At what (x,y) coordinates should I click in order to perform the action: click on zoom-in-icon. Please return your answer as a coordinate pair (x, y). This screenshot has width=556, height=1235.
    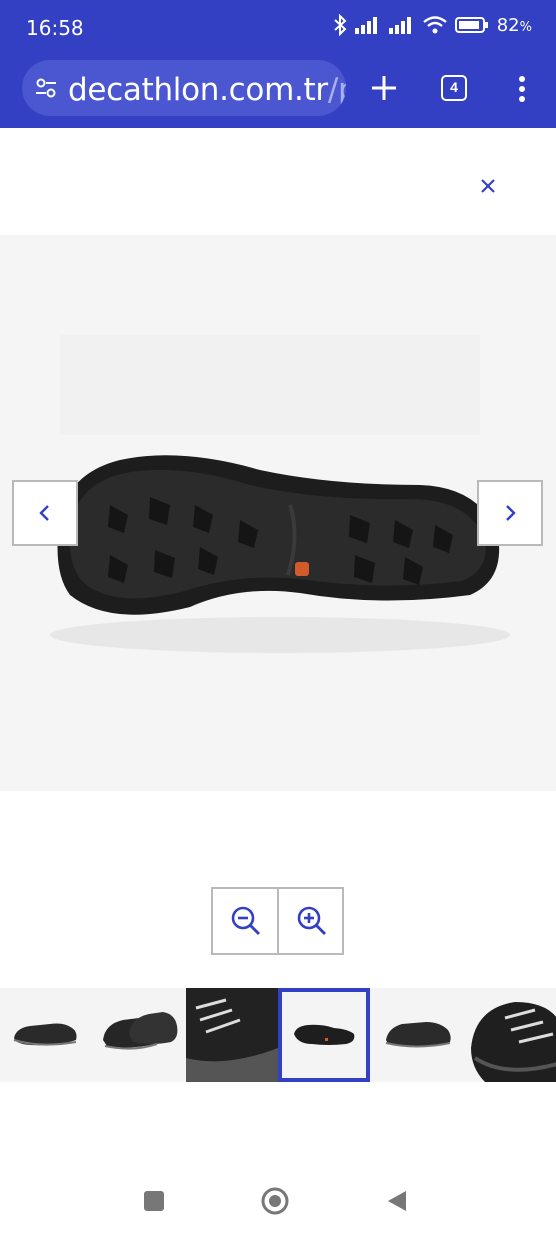
    Looking at the image, I should click on (311, 920).